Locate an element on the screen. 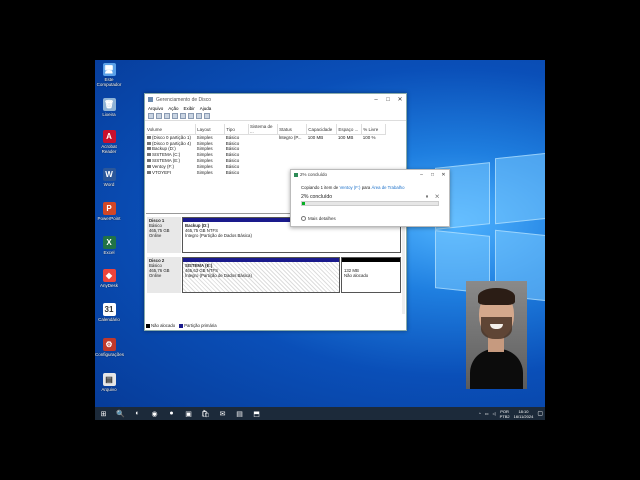 The width and height of the screenshot is (640, 480). chevron-up-icon: ^ is located at coordinates (480, 413).